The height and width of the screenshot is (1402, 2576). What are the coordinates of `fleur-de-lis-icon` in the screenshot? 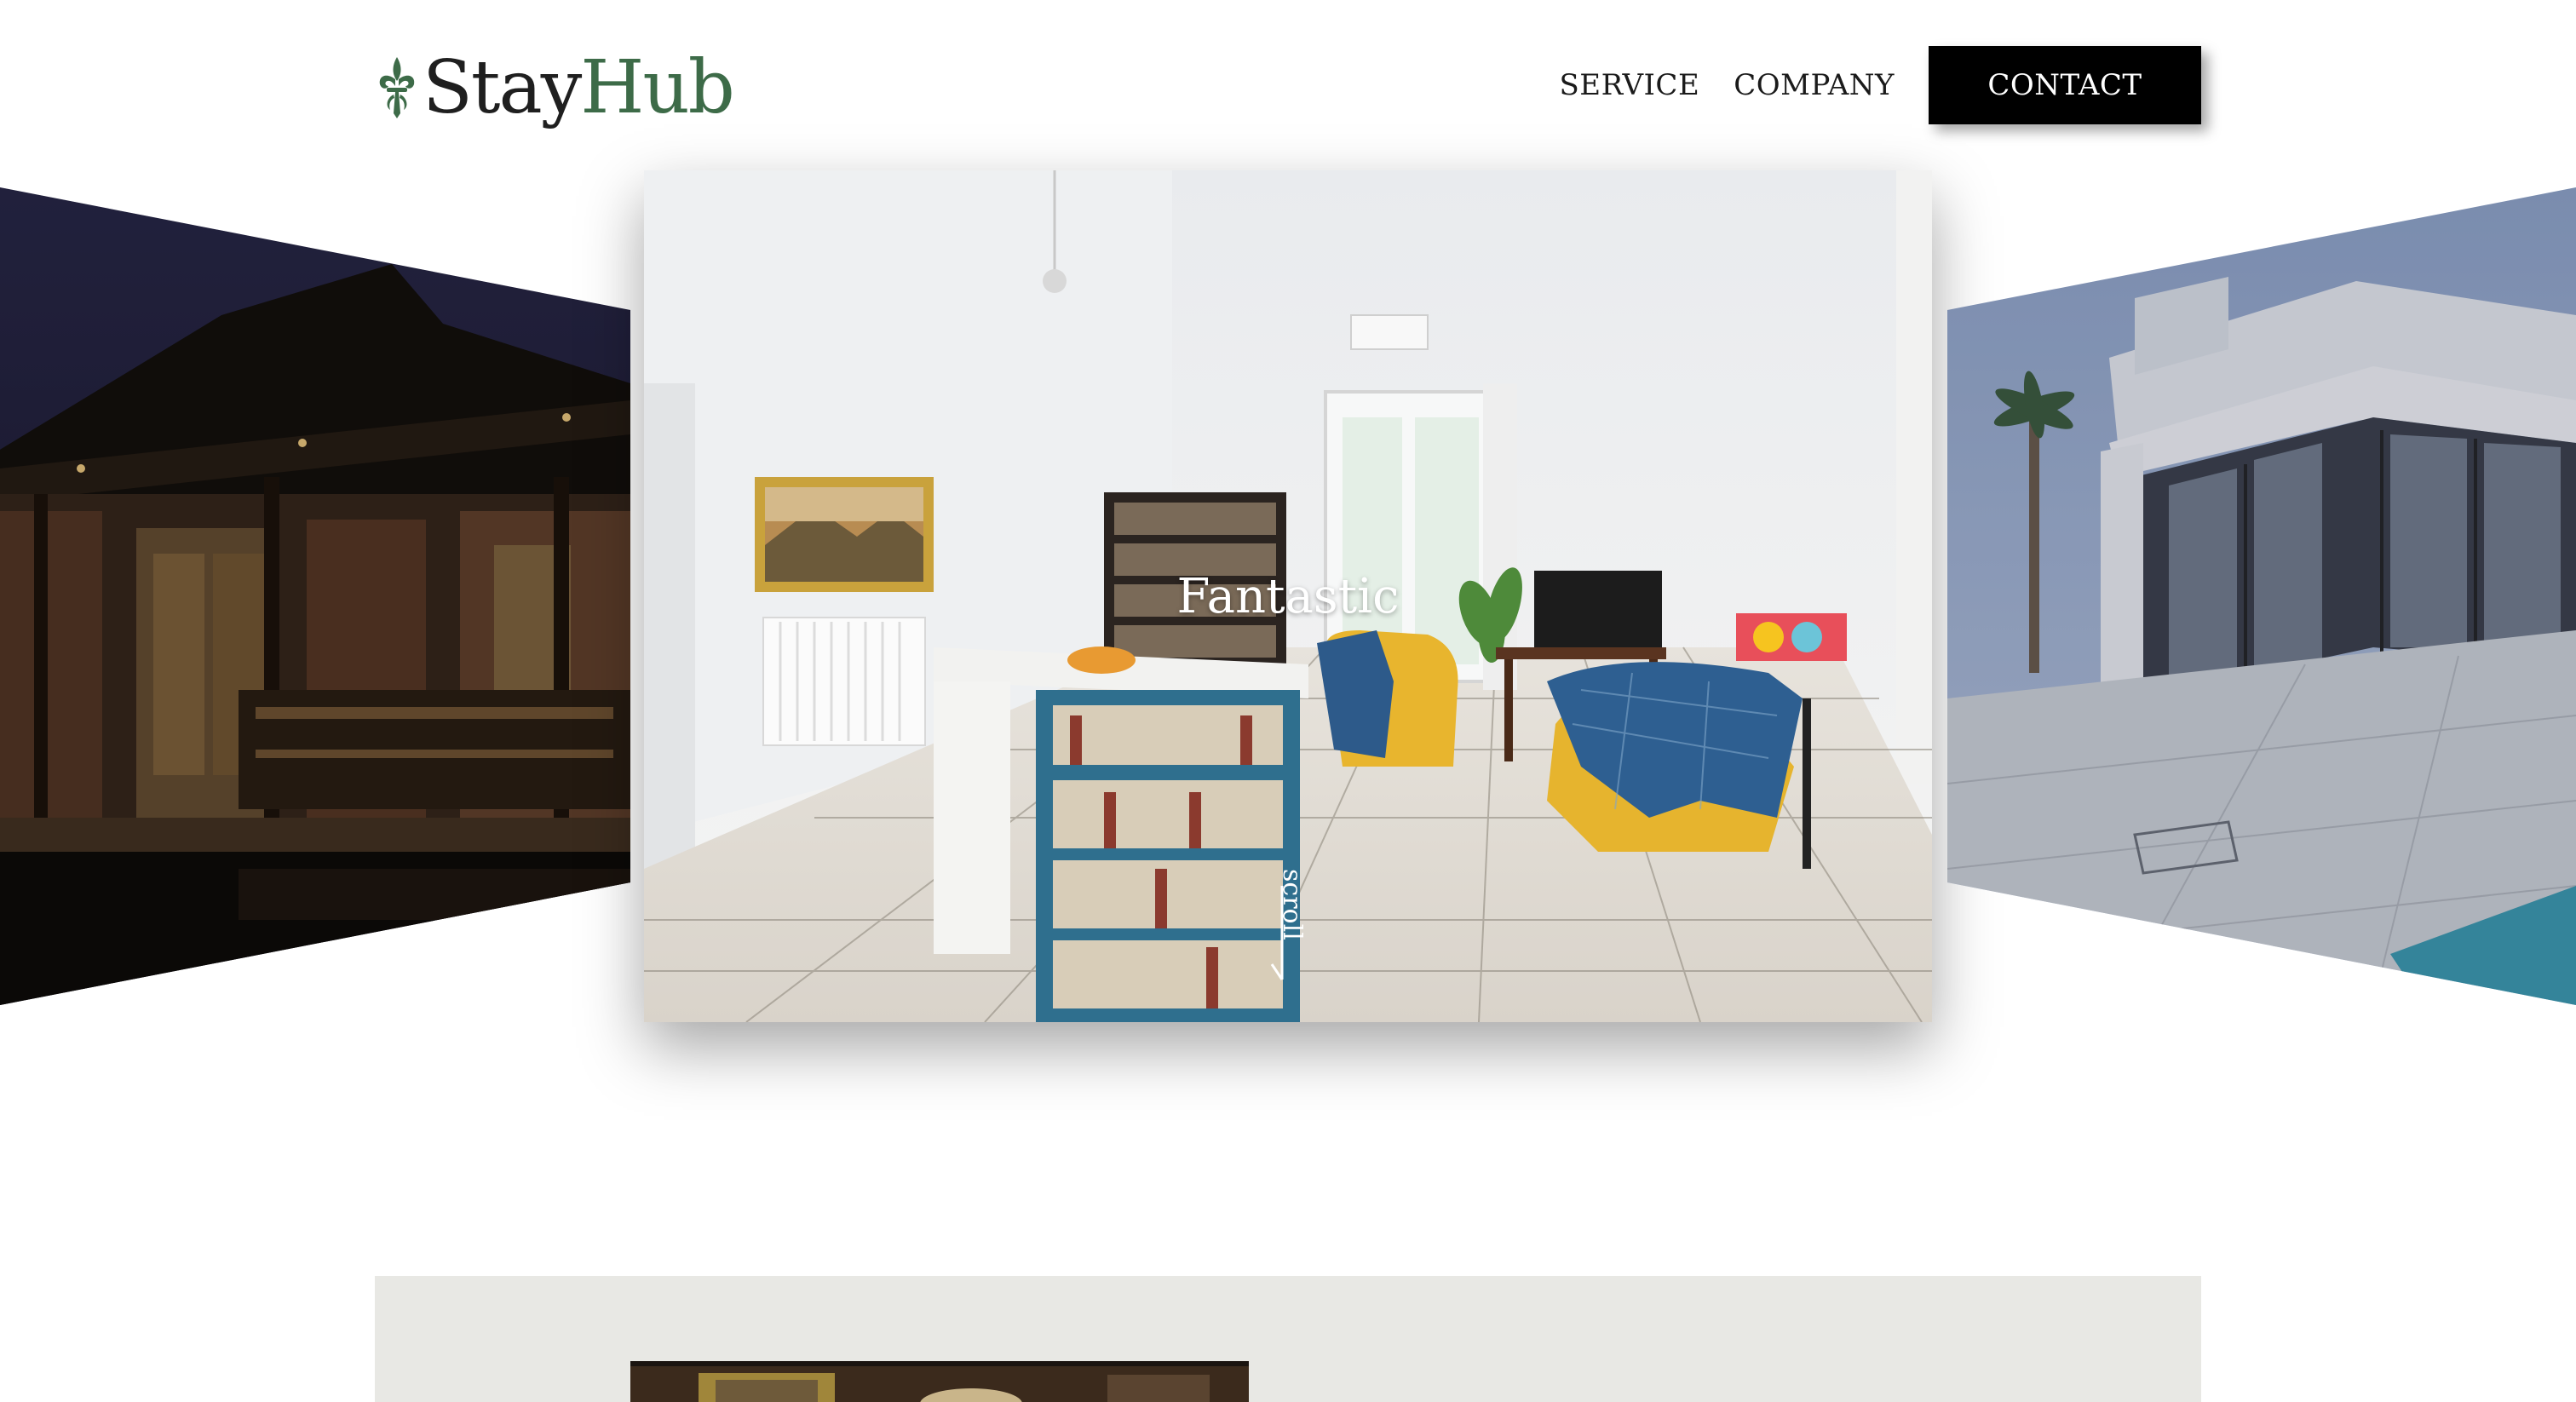 It's located at (397, 87).